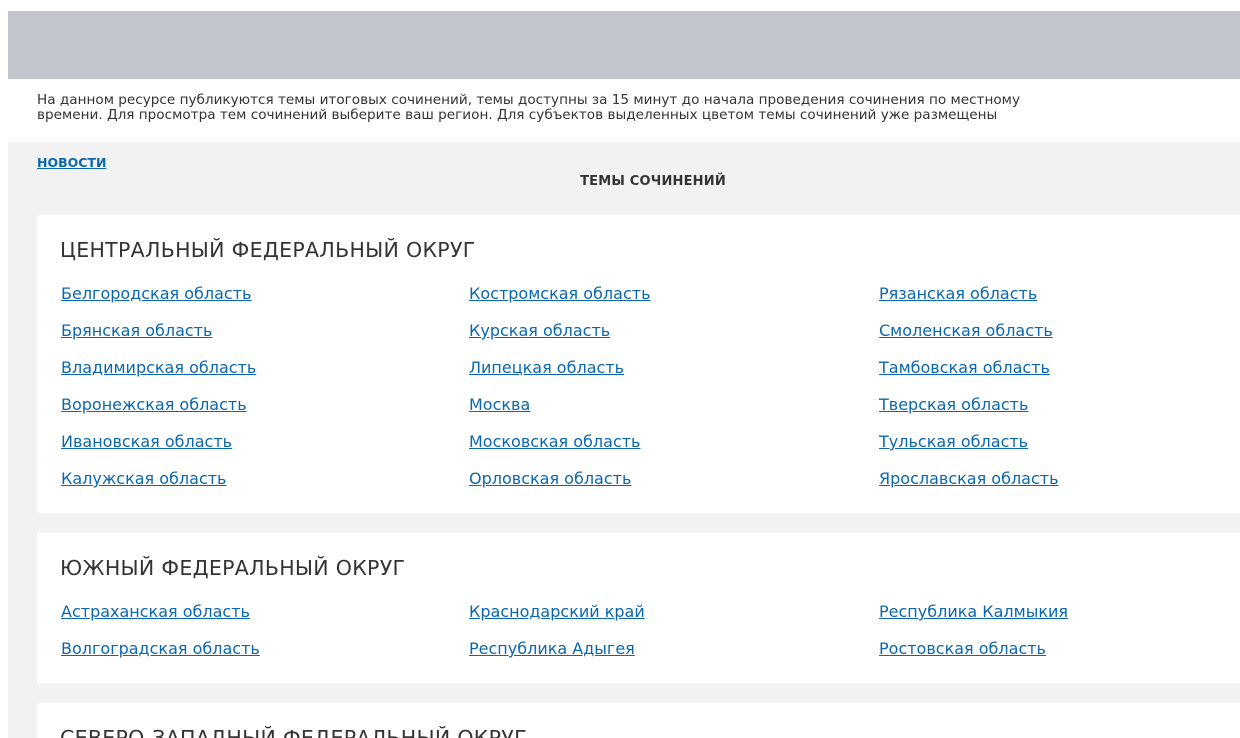 This screenshot has height=738, width=1240. Describe the element at coordinates (160, 648) in the screenshot. I see `region-link: Волгоградская область` at that location.